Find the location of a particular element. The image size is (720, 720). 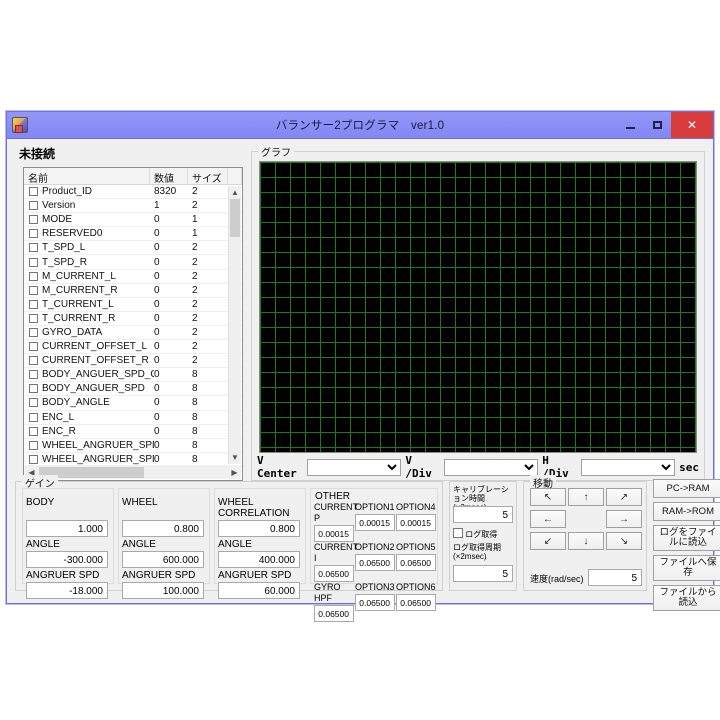

gain-wheelcorr-angle-input is located at coordinates (259, 559).